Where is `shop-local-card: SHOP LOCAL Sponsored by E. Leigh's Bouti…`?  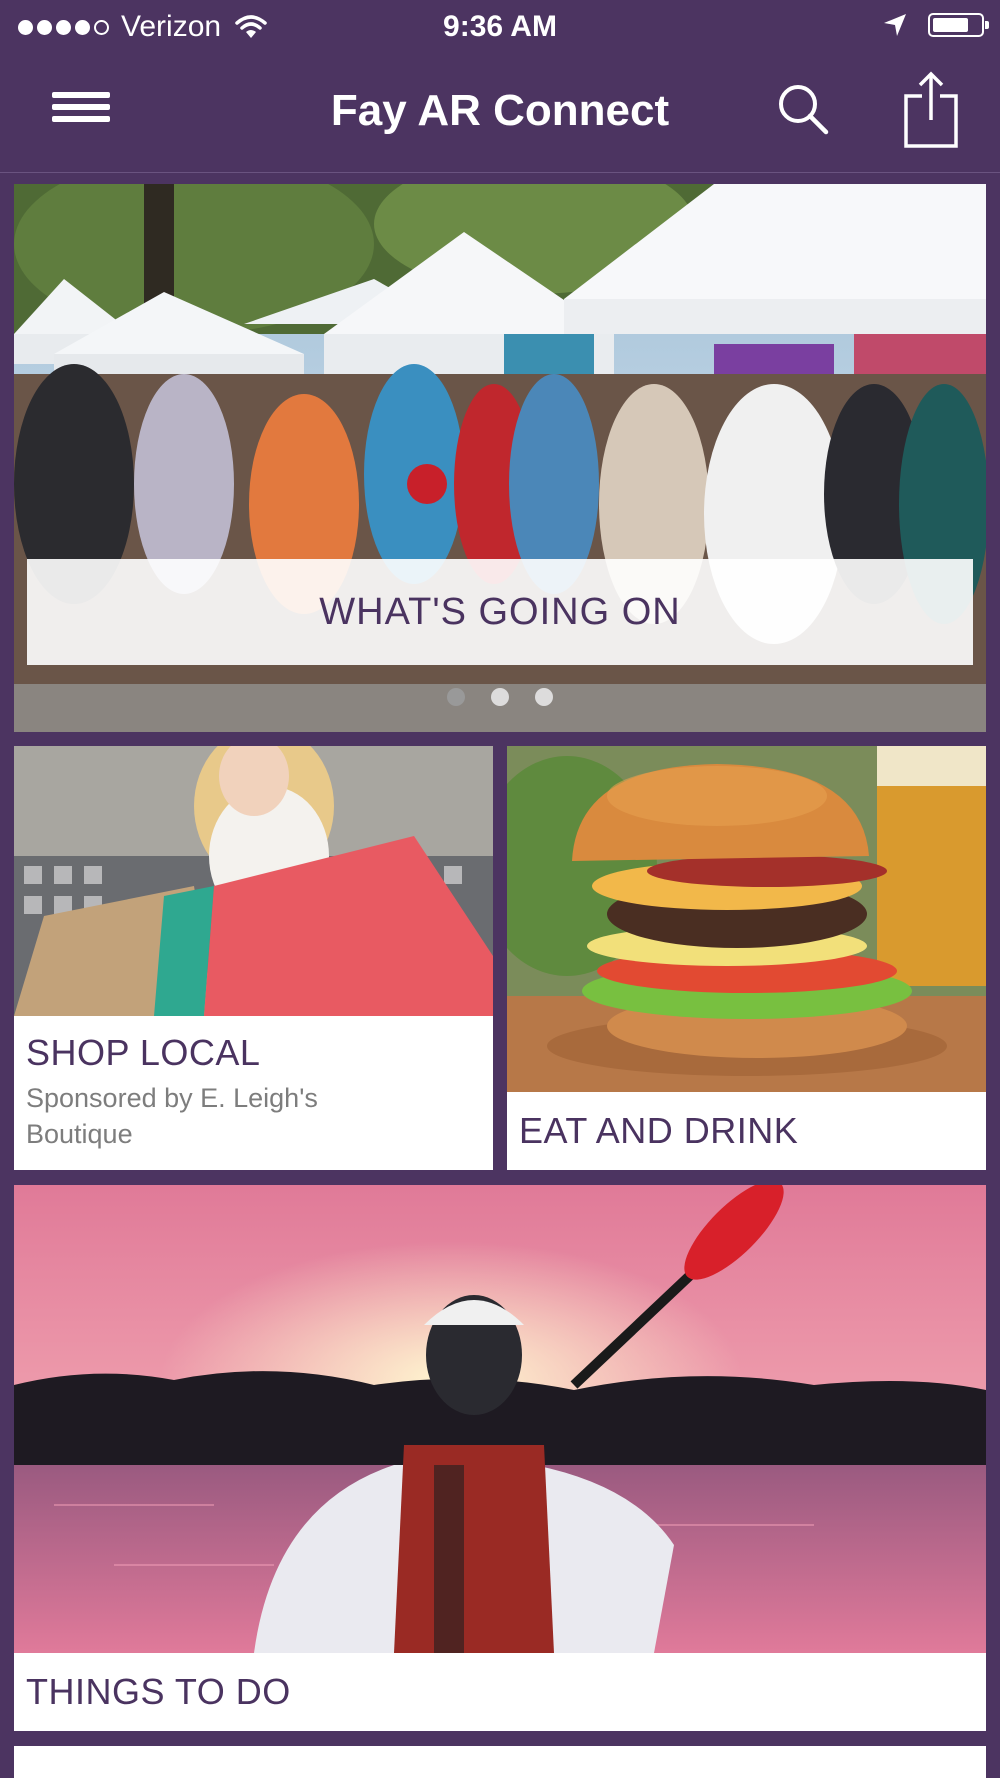
shop-local-card: SHOP LOCAL Sponsored by E. Leigh's Bouti… is located at coordinates (253, 958).